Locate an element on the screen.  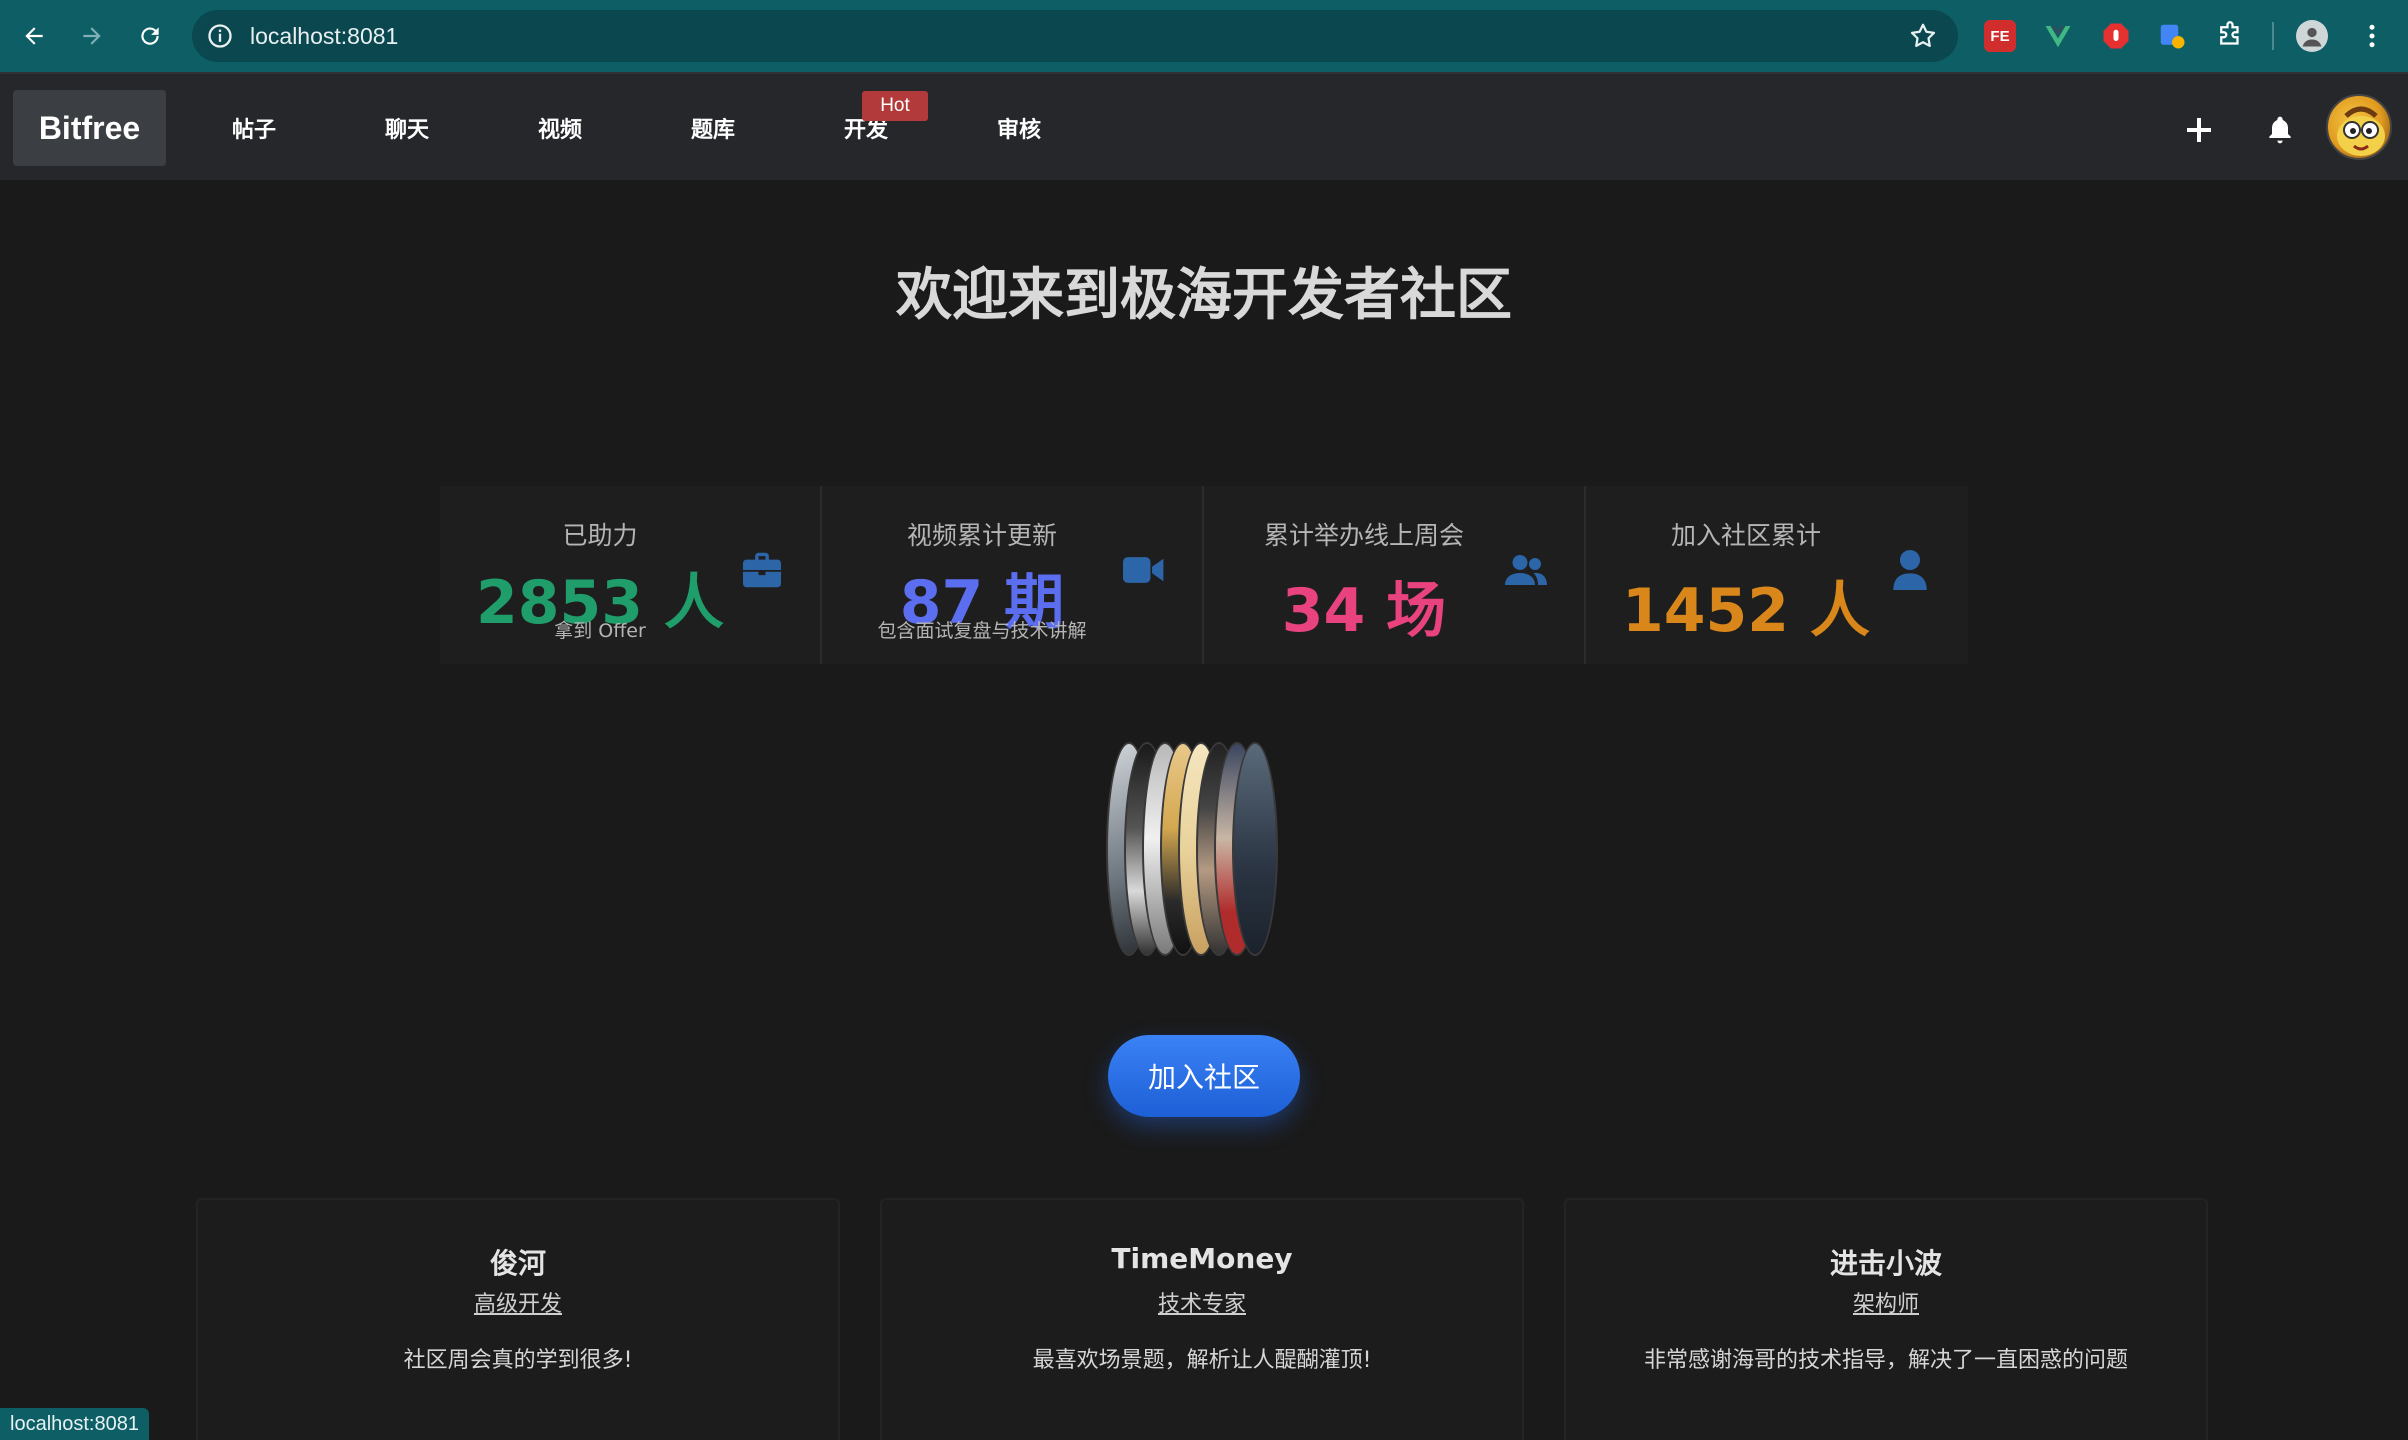
testimonial-role: 高级开发 is located at coordinates (518, 1302).